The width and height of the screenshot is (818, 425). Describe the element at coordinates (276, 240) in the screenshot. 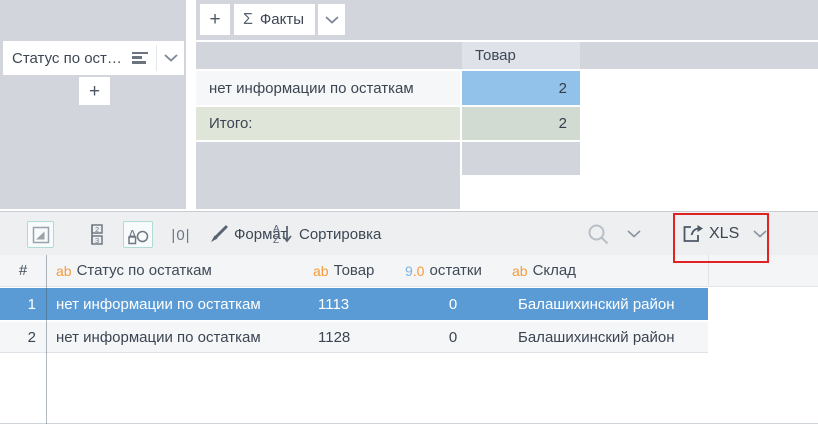

I see `svg-text: Z` at that location.